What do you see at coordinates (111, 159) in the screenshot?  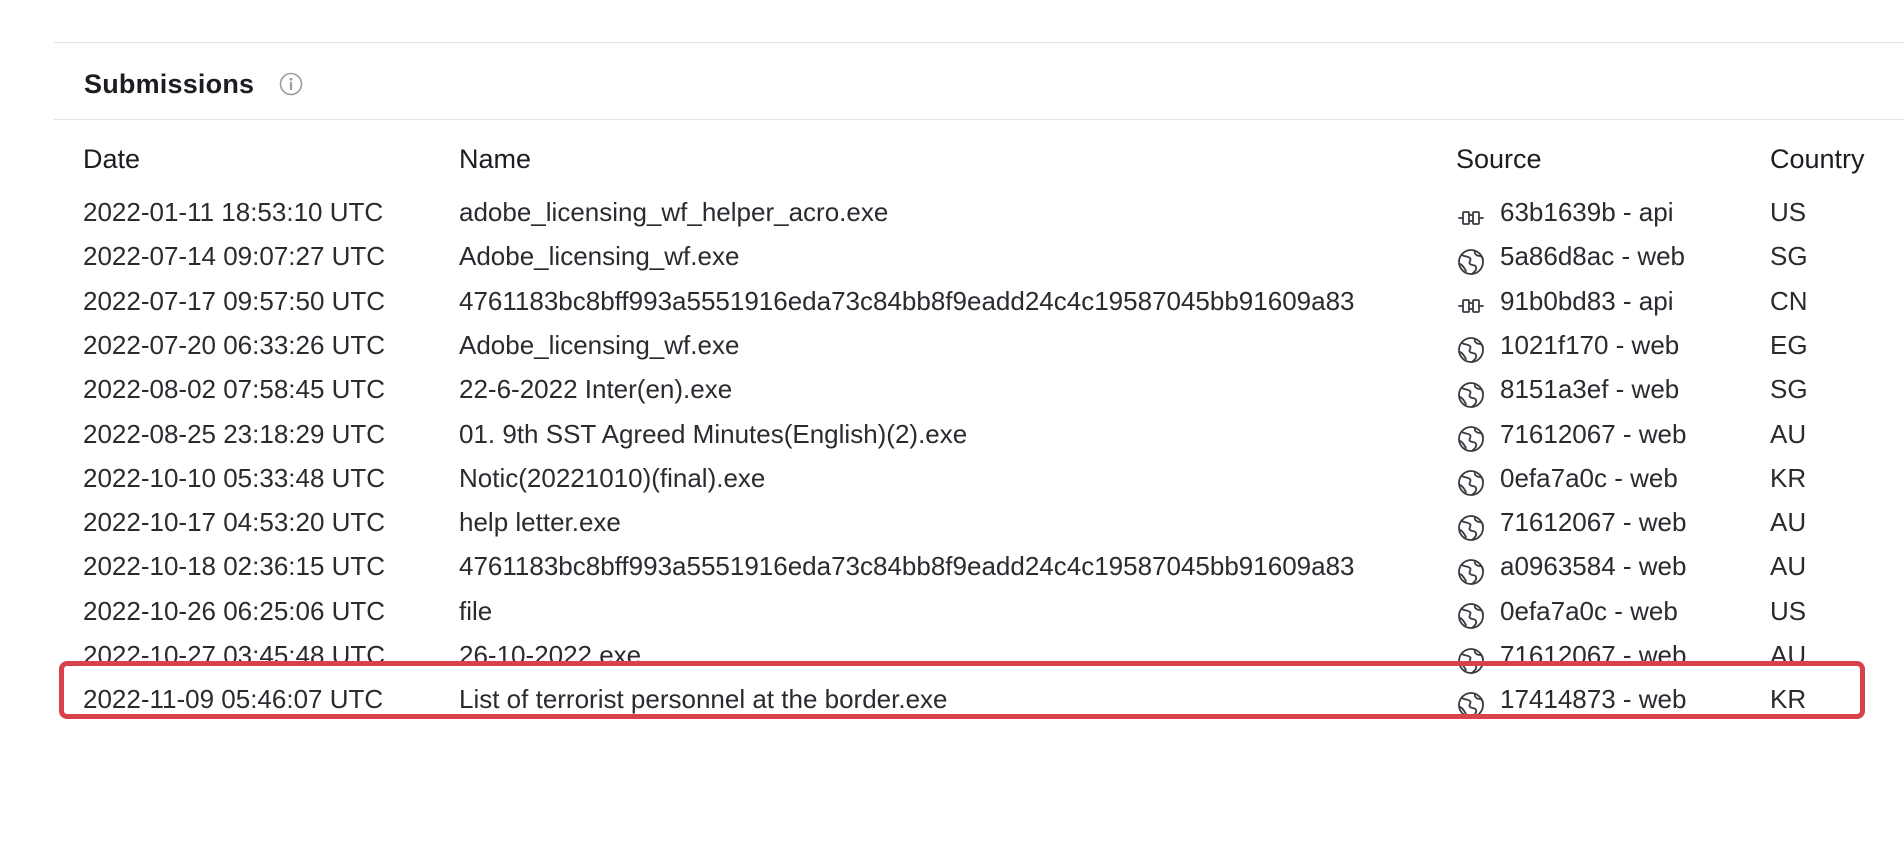 I see `column-header-date: Date` at bounding box center [111, 159].